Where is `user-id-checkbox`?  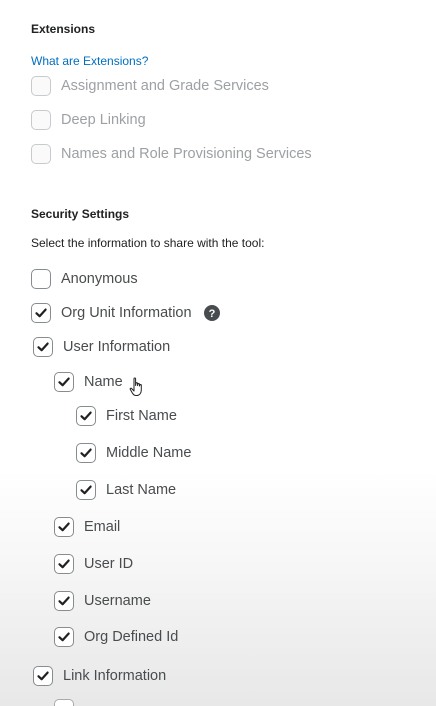 user-id-checkbox is located at coordinates (64, 564).